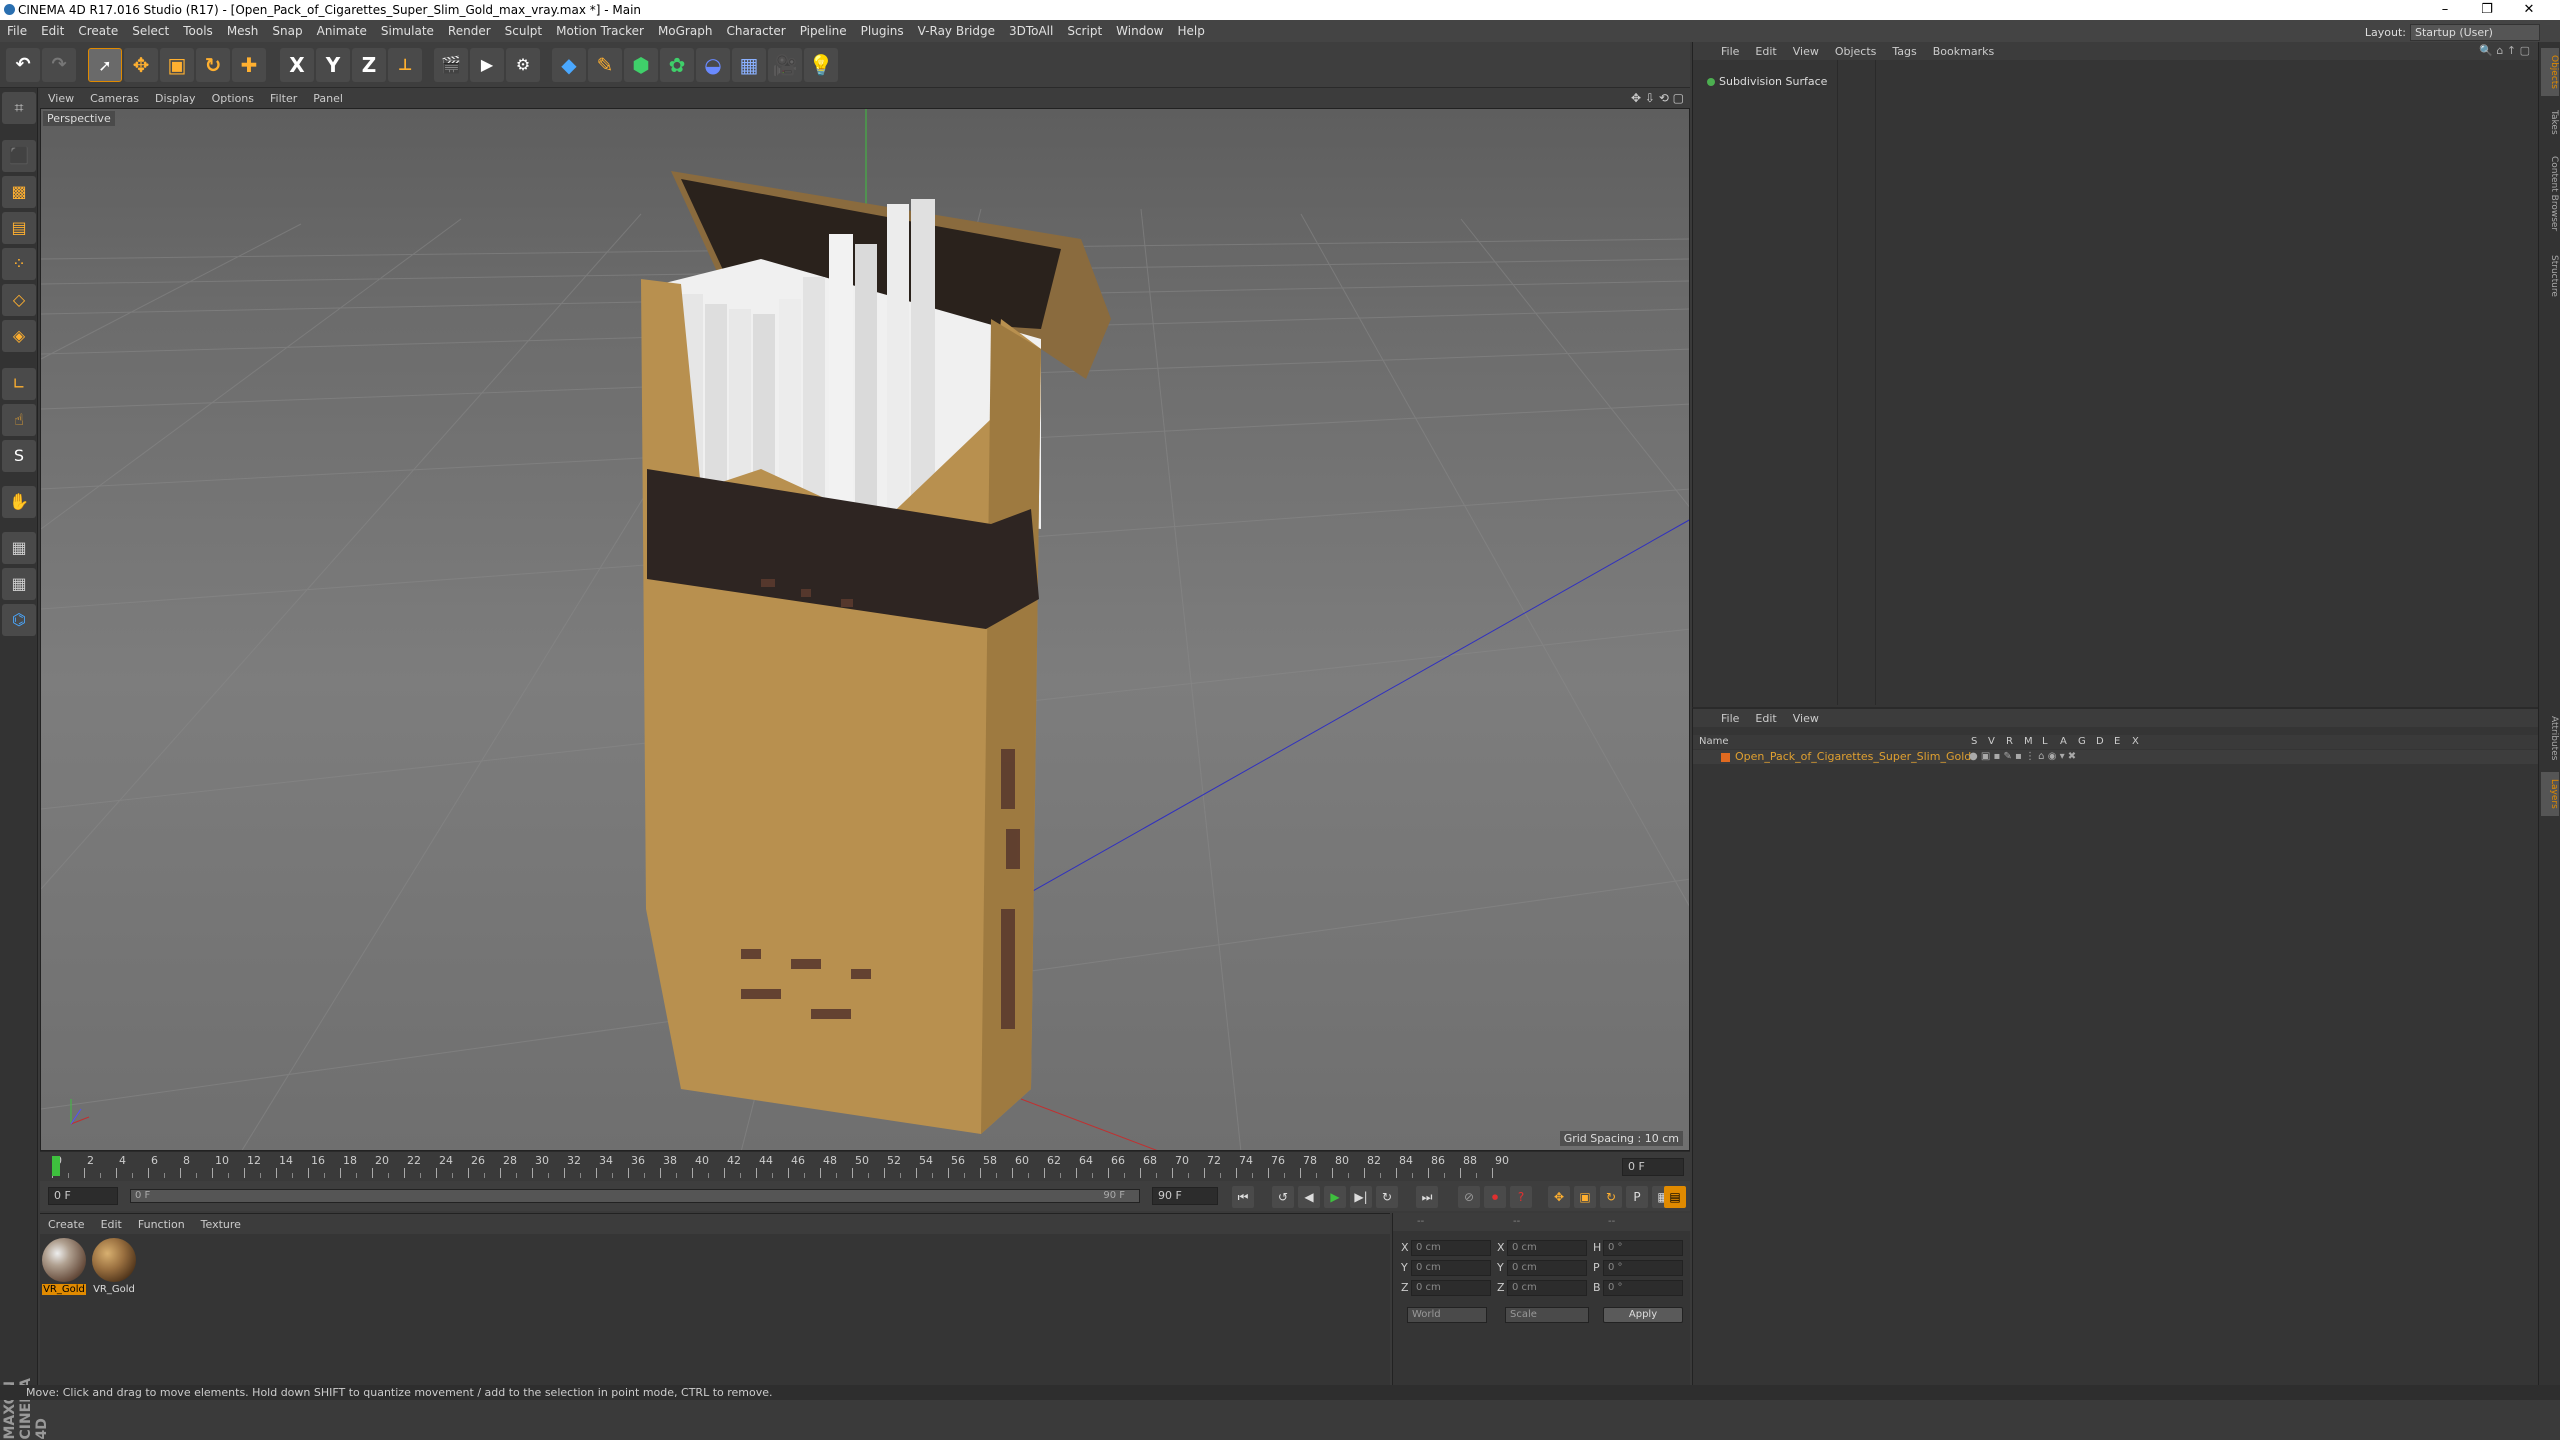  I want to click on snap-icon: S, so click(19, 456).